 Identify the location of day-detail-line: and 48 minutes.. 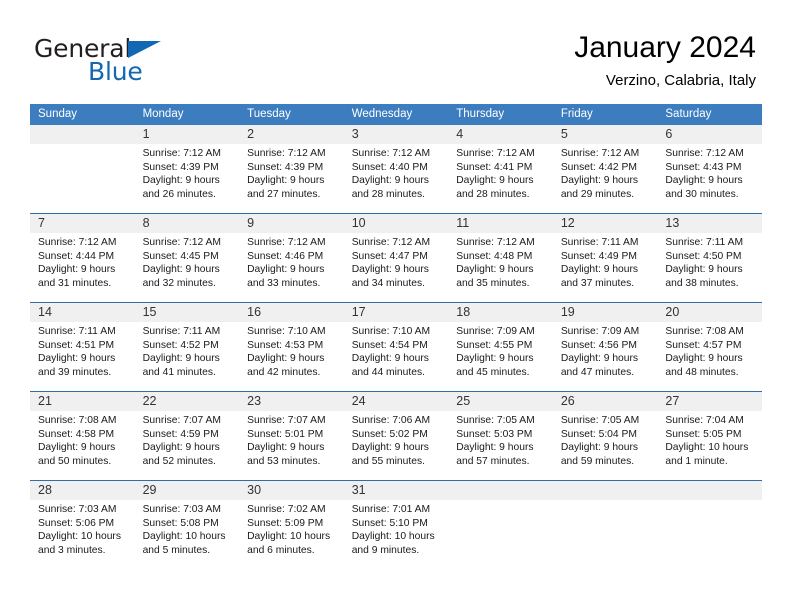
(702, 372).